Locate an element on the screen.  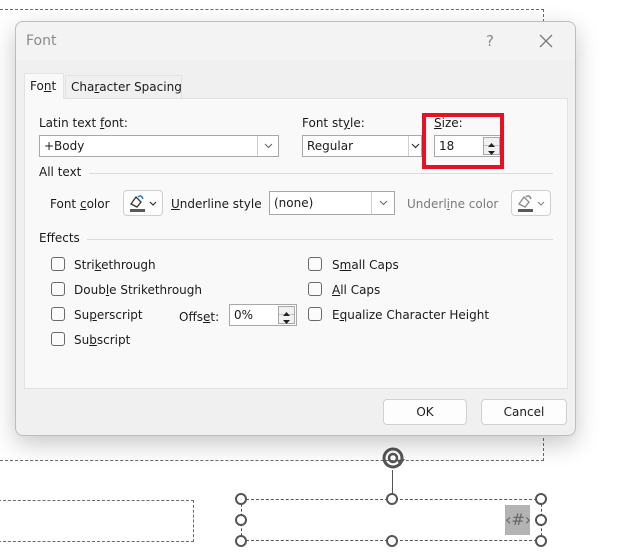
font-style-value: Regular is located at coordinates (330, 146).